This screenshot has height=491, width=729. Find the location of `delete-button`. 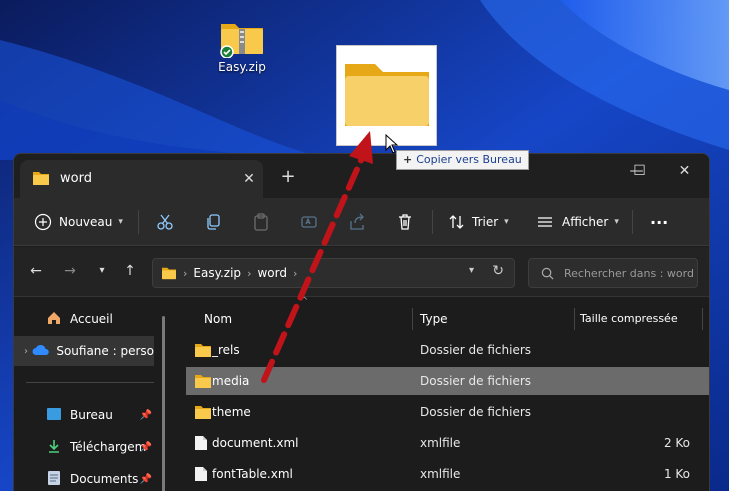

delete-button is located at coordinates (405, 222).